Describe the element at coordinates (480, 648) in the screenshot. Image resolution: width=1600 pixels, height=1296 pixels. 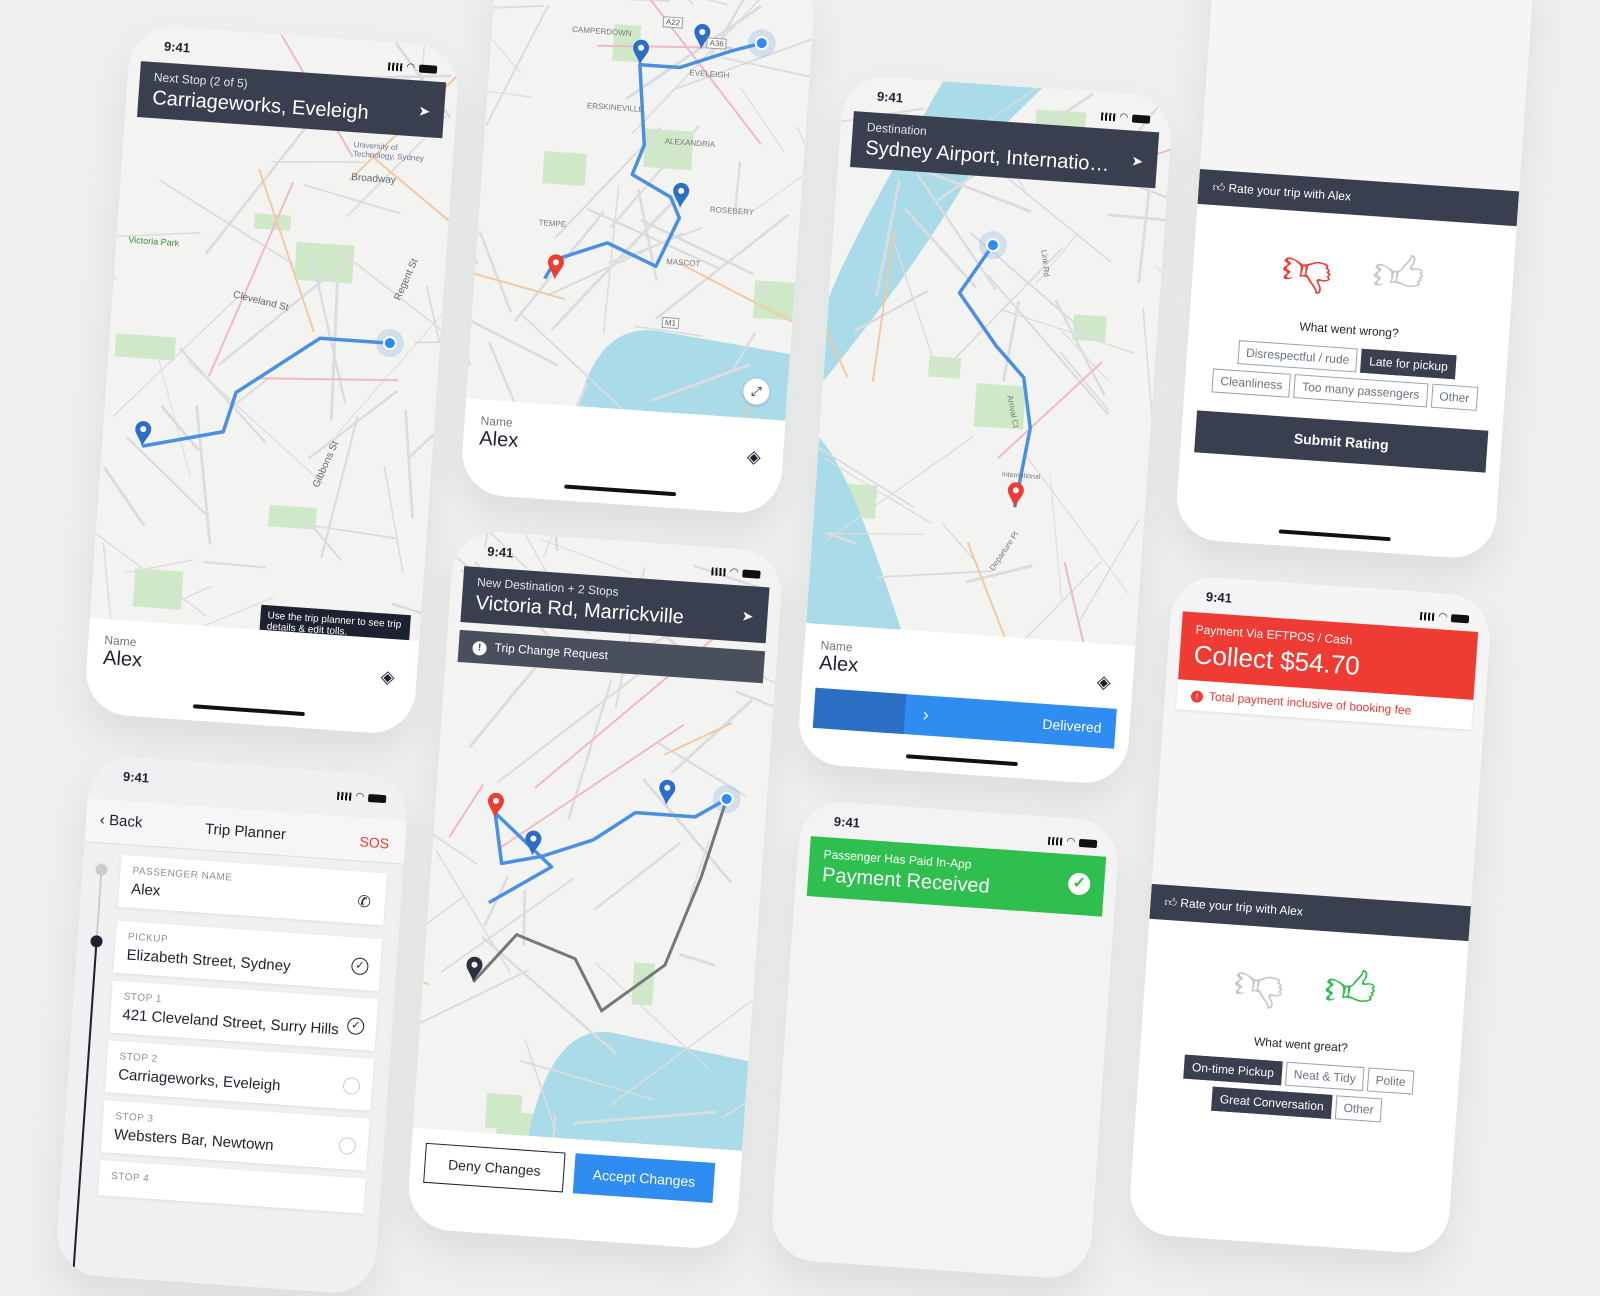
I see `alert-icon: !` at that location.